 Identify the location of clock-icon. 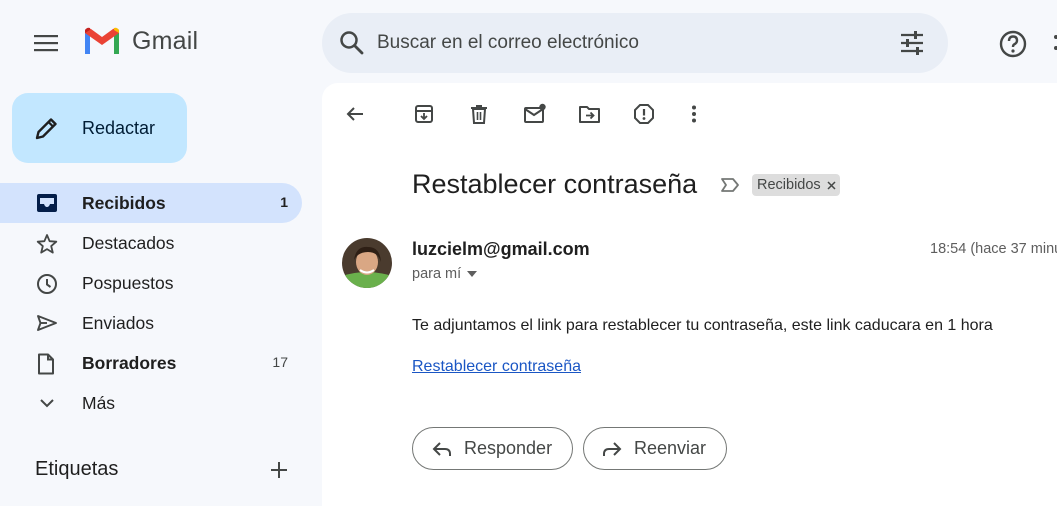
(47, 284).